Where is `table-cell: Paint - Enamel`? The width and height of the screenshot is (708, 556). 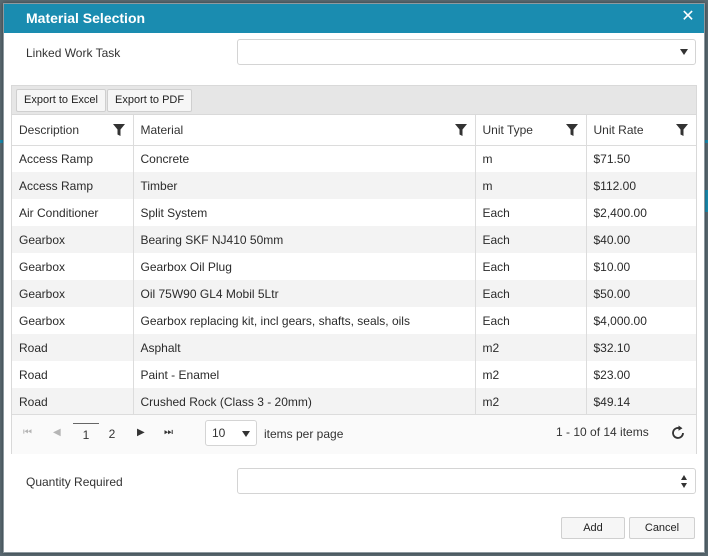
table-cell: Paint - Enamel is located at coordinates (303, 374).